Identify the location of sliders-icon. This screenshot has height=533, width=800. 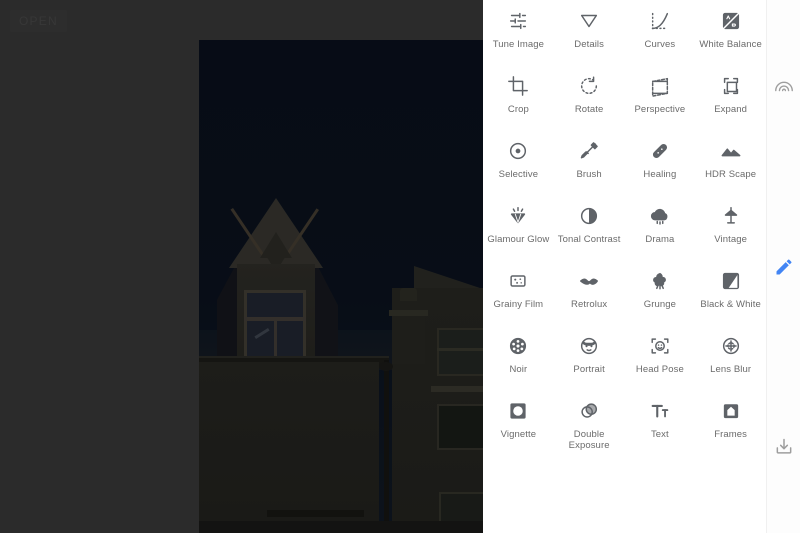
(518, 21).